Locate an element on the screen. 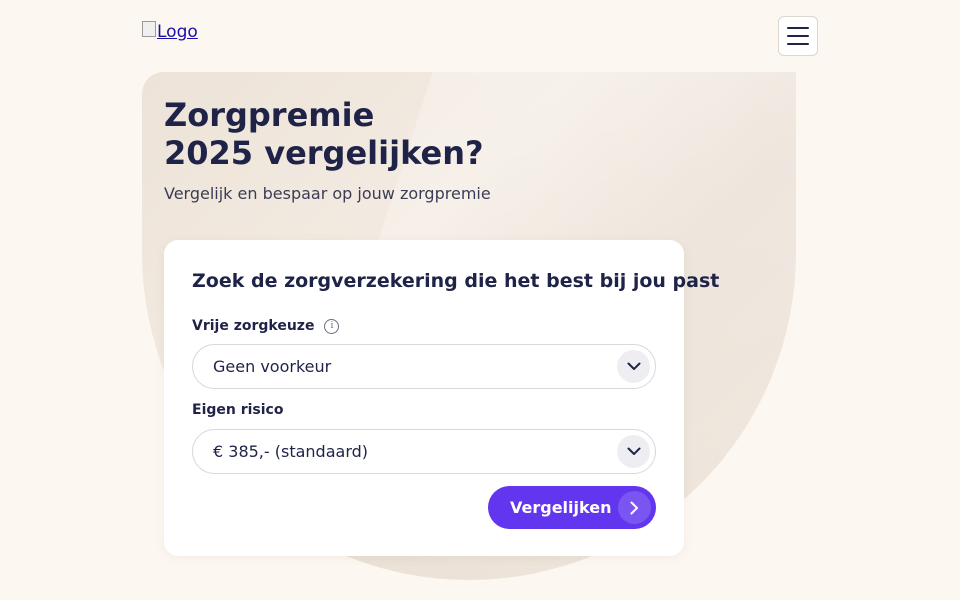 The image size is (960, 600). vrije-zorgkeuze-label: Vrije zorgkeuze i is located at coordinates (266, 326).